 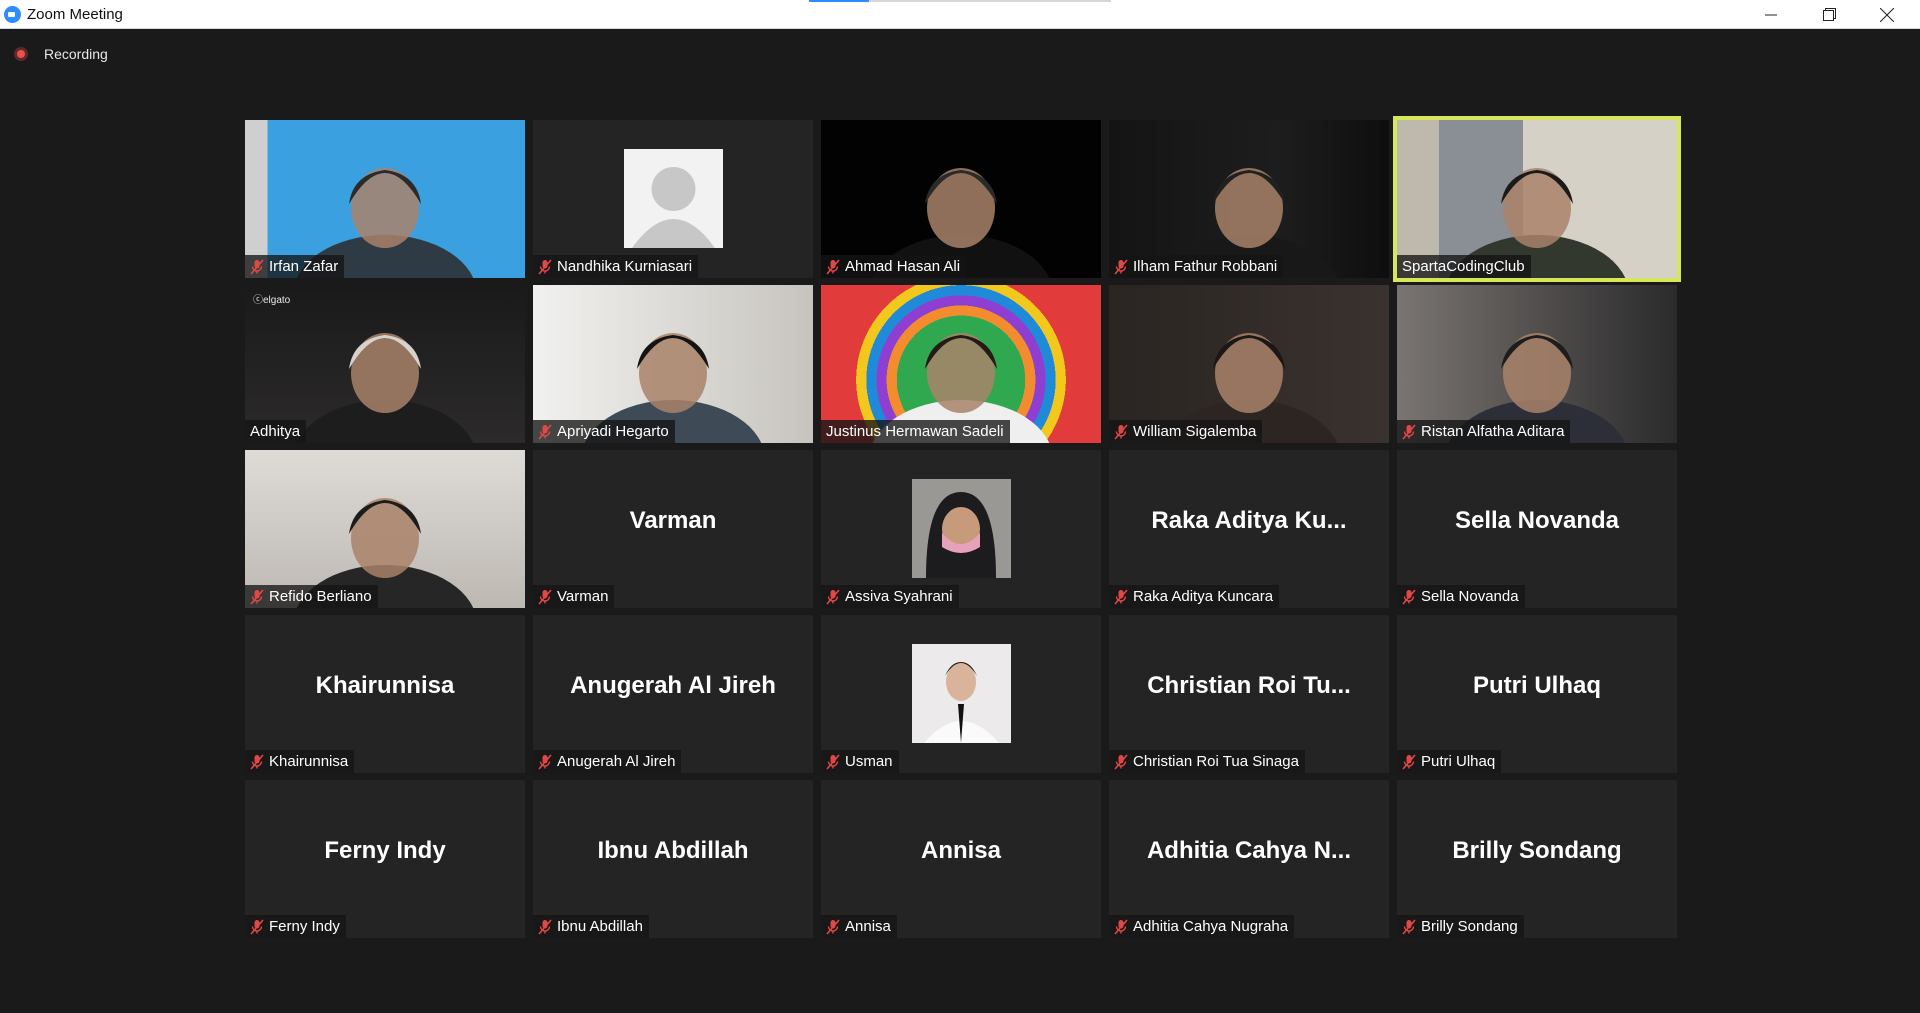 What do you see at coordinates (1537, 520) in the screenshot?
I see `participant-display-name: Sella Novanda` at bounding box center [1537, 520].